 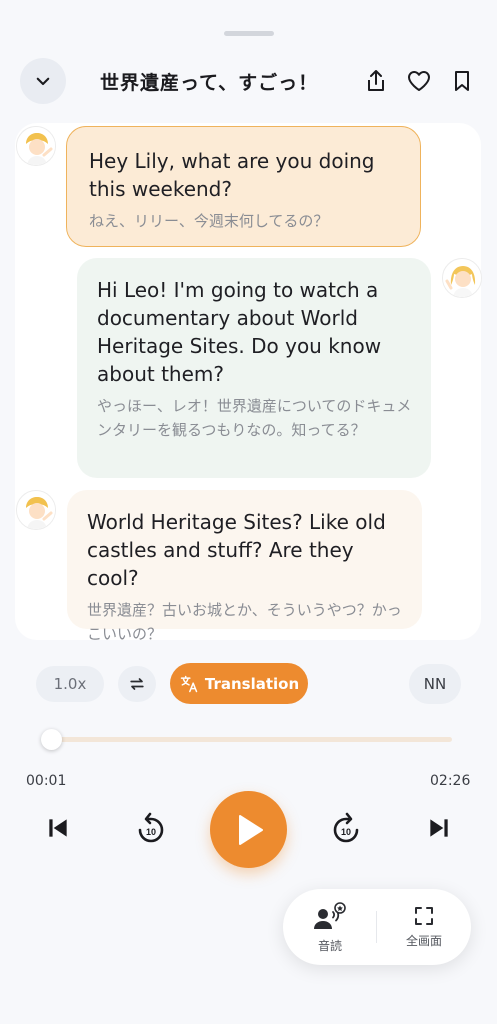 What do you see at coordinates (246, 739) in the screenshot?
I see `progress-slider` at bounding box center [246, 739].